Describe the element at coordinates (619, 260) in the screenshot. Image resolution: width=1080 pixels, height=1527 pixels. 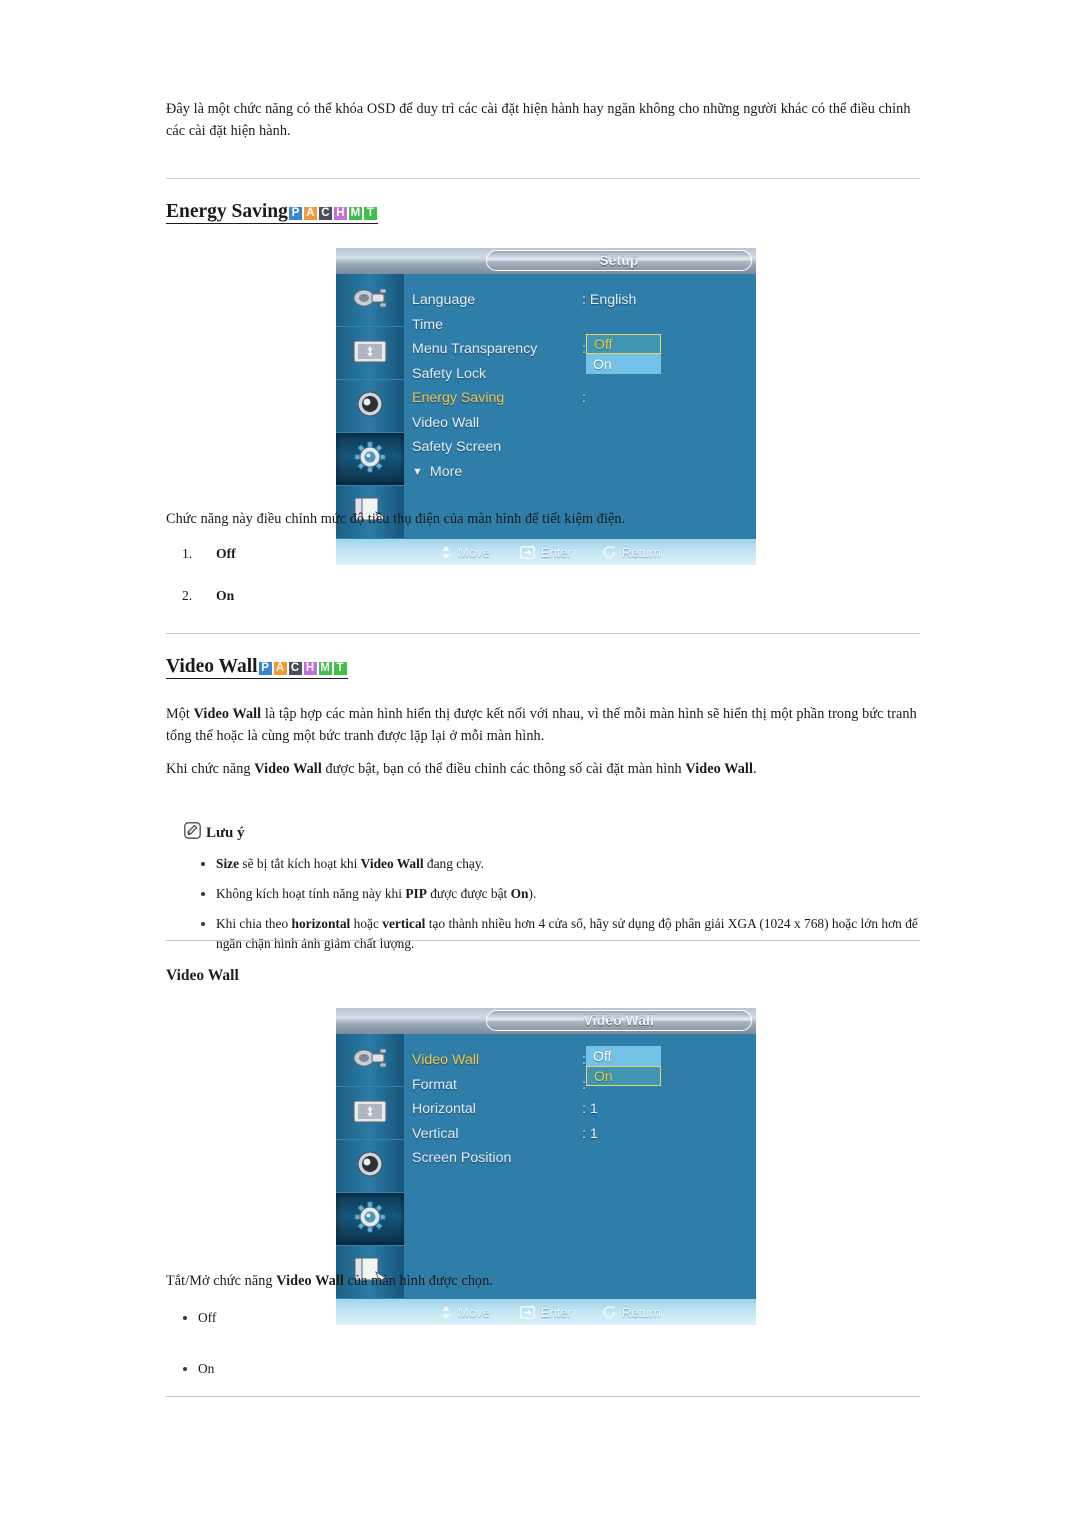
I see `osd-title-pill: Setup` at that location.